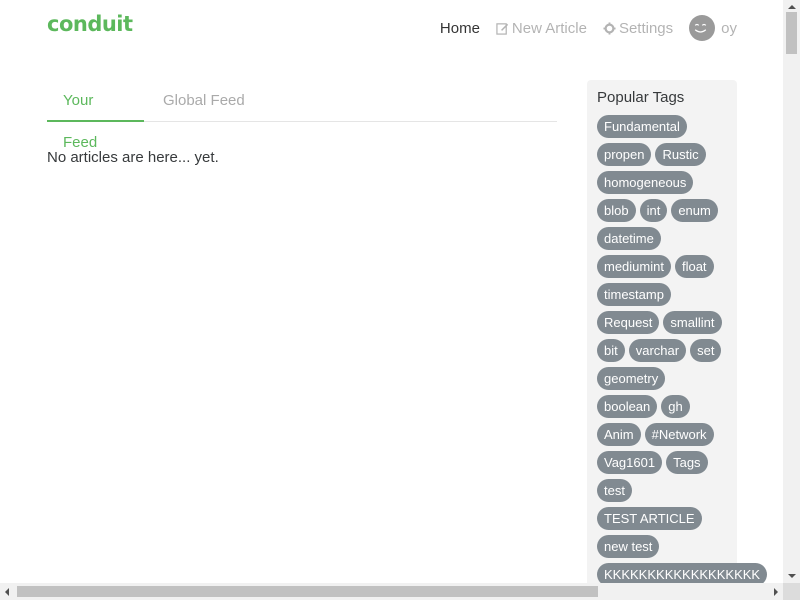  What do you see at coordinates (549, 28) in the screenshot?
I see `nav-new-article-label: New Article` at bounding box center [549, 28].